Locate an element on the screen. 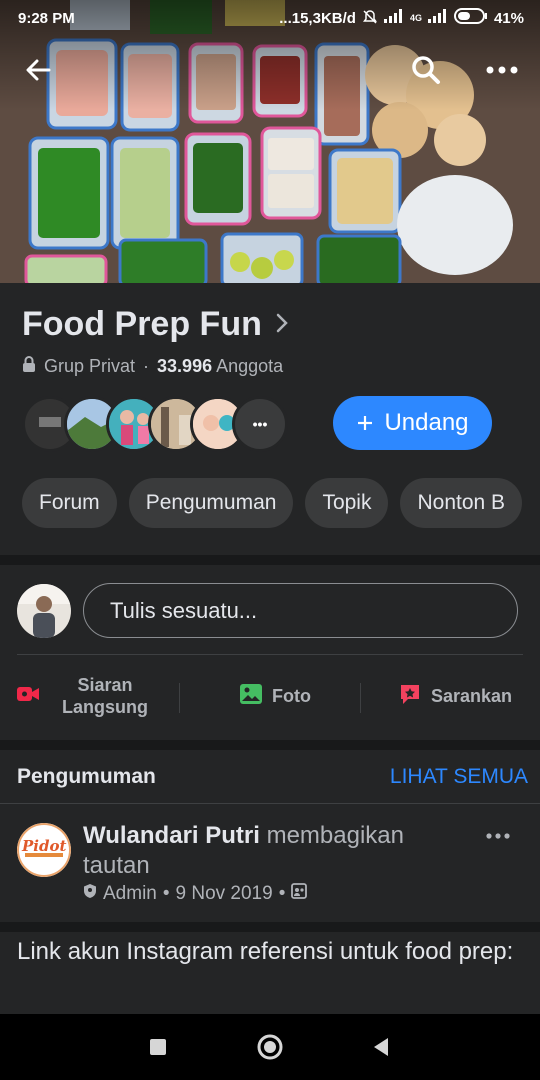 The width and height of the screenshot is (540, 1080). user-avatar is located at coordinates (44, 611).